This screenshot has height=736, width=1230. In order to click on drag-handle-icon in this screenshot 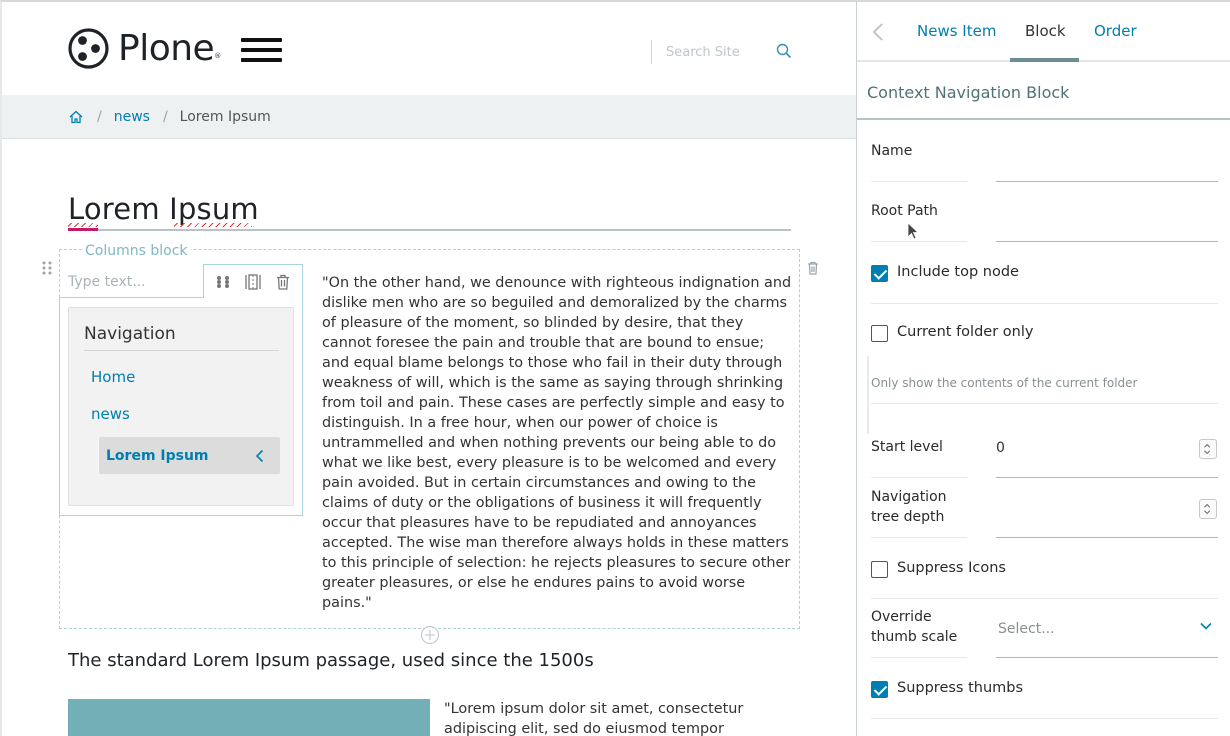, I will do `click(47, 268)`.